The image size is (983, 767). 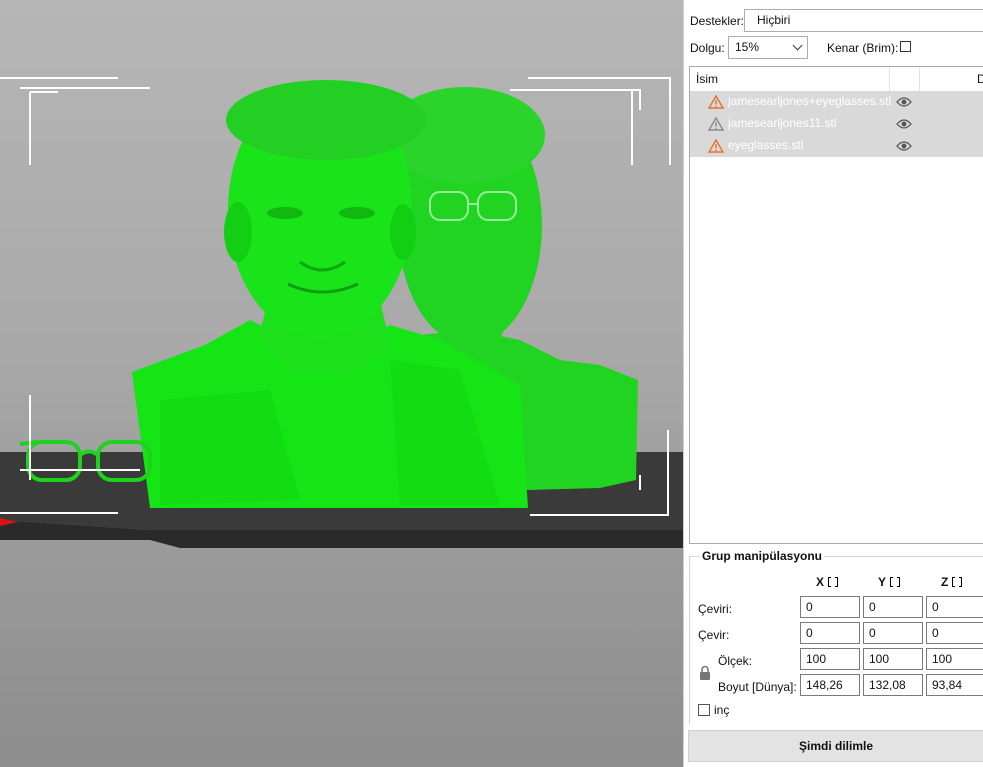 What do you see at coordinates (830, 633) in the screenshot?
I see `rotate-x-field: 0` at bounding box center [830, 633].